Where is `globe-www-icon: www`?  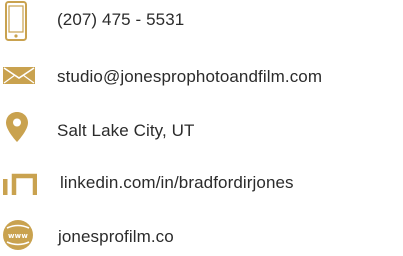 globe-www-icon: www is located at coordinates (18, 237).